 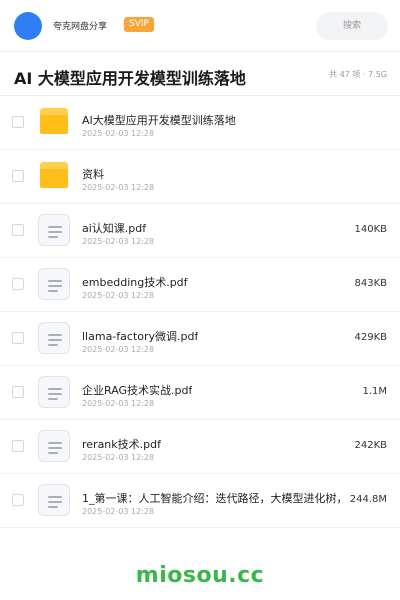 What do you see at coordinates (159, 120) in the screenshot?
I see `file-name: AI大模型应用开发模型训练落地` at bounding box center [159, 120].